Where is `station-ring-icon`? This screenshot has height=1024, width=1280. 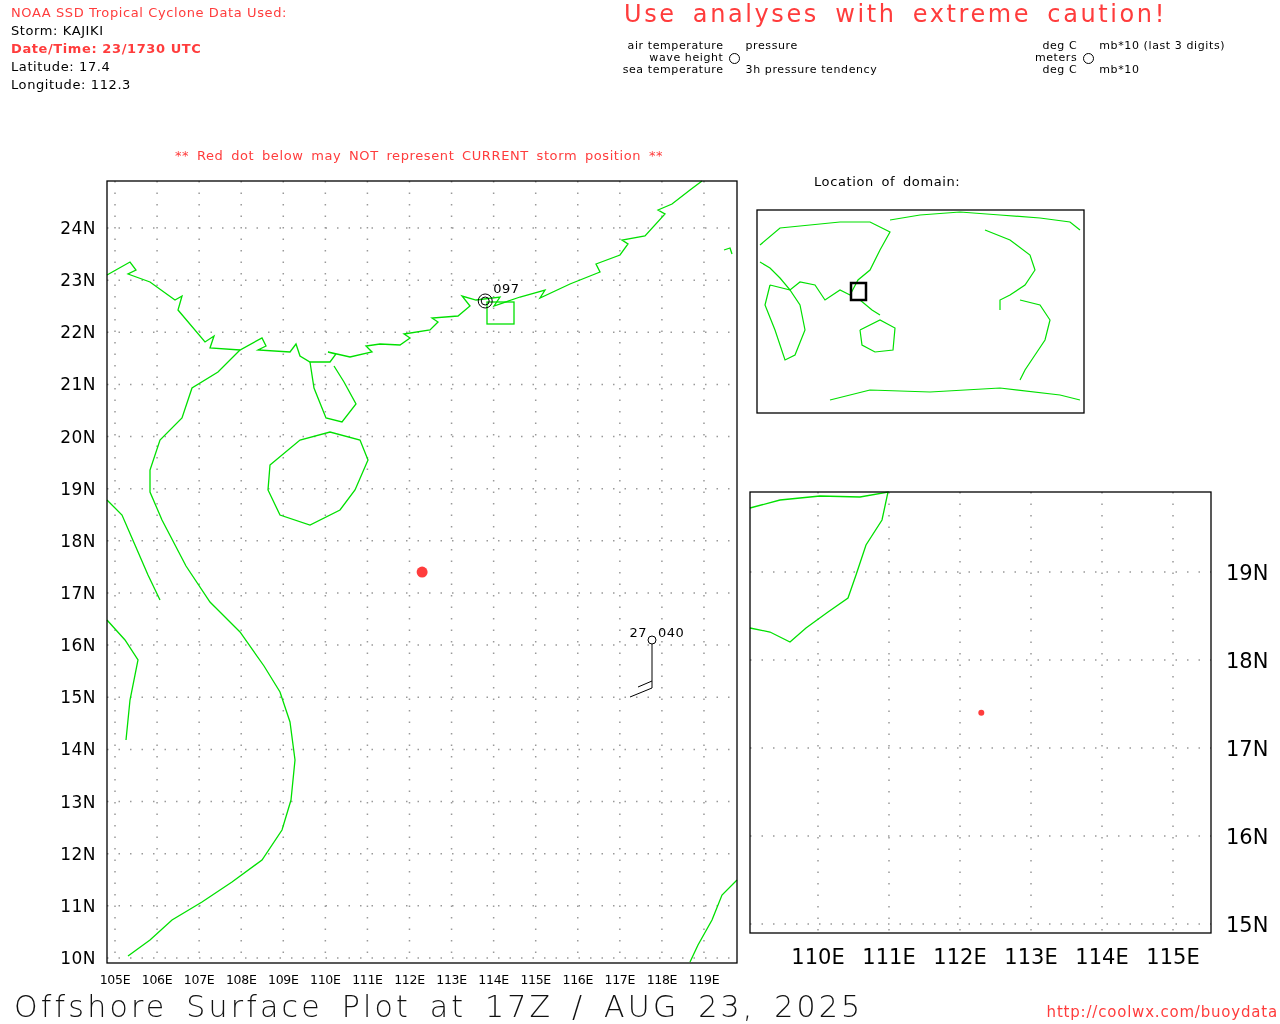
station-ring-icon is located at coordinates (485, 301).